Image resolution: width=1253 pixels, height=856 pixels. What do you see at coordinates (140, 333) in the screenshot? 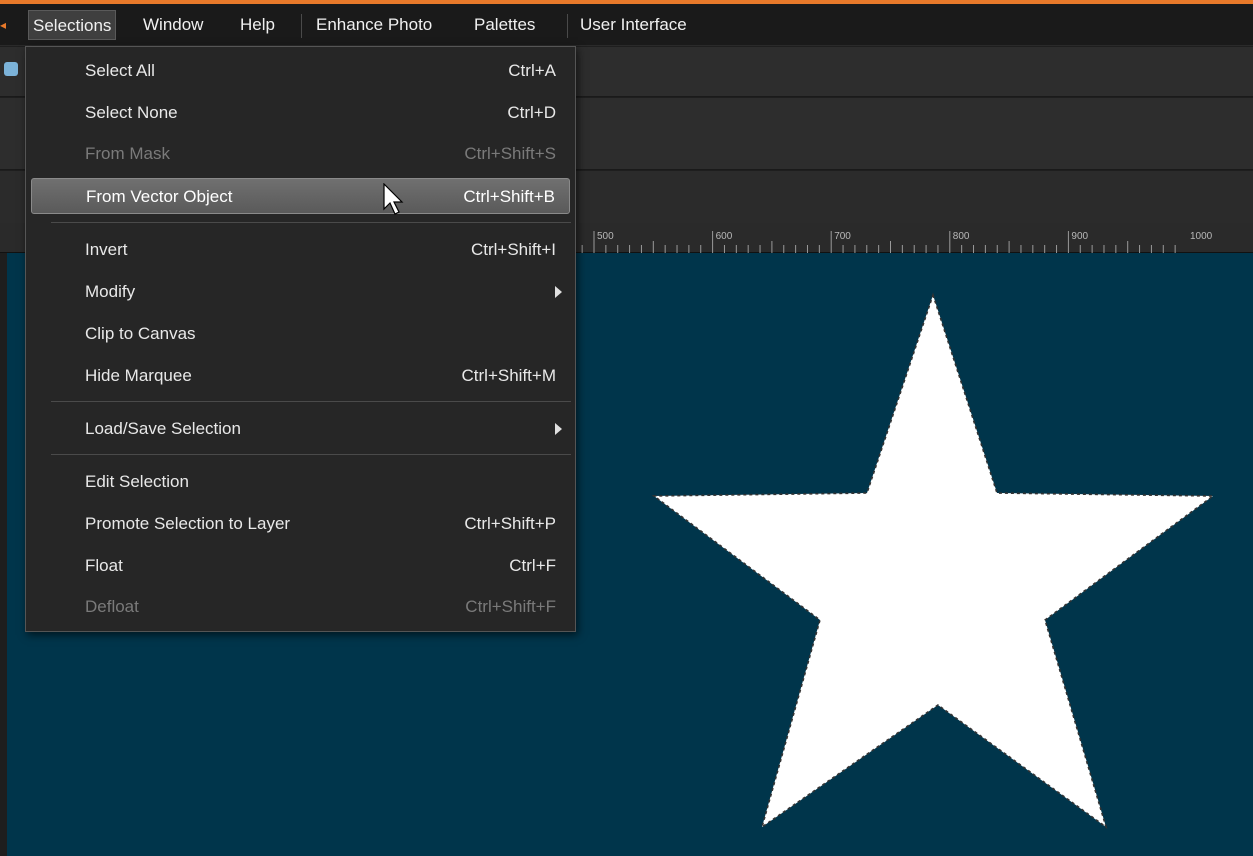
I see `menu-item-label: Clip to Canvas` at bounding box center [140, 333].